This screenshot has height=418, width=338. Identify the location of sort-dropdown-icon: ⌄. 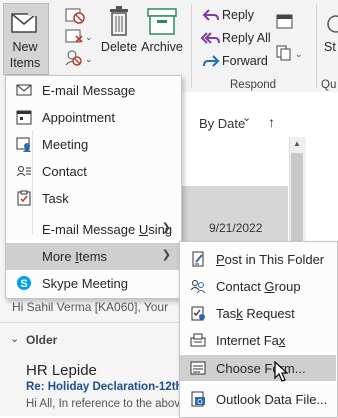
(246, 117).